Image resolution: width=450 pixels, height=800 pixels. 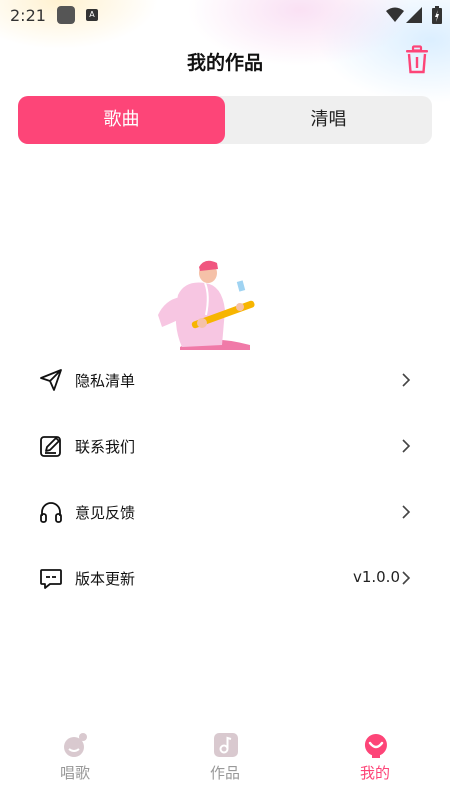 I want to click on nav-label: 作品, so click(x=224, y=773).